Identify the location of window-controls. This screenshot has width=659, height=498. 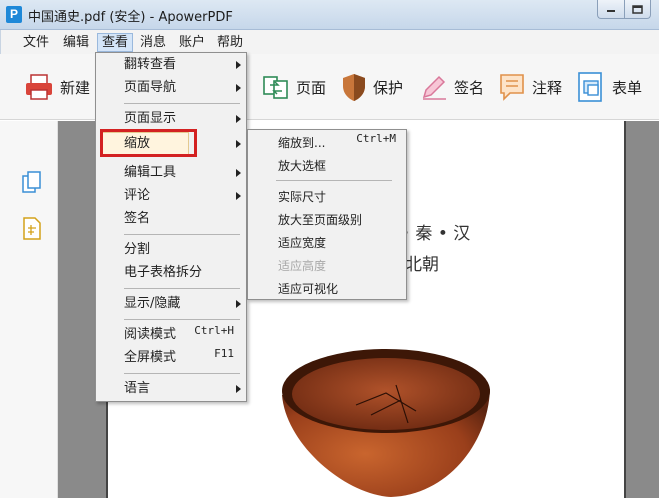
(624, 9).